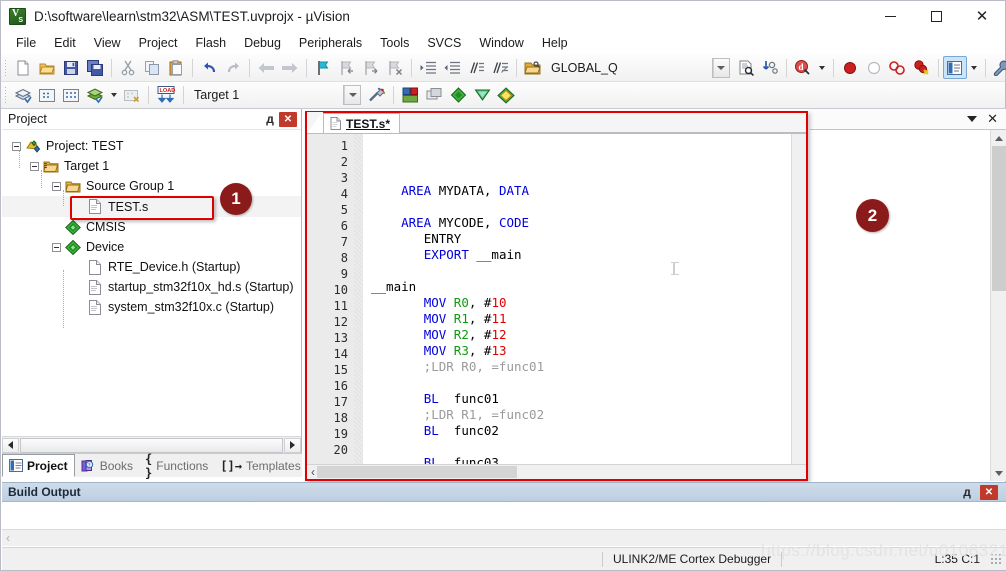 Image resolution: width=1006 pixels, height=571 pixels. What do you see at coordinates (113, 95) in the screenshot?
I see `batch-build-dropdown-arrow` at bounding box center [113, 95].